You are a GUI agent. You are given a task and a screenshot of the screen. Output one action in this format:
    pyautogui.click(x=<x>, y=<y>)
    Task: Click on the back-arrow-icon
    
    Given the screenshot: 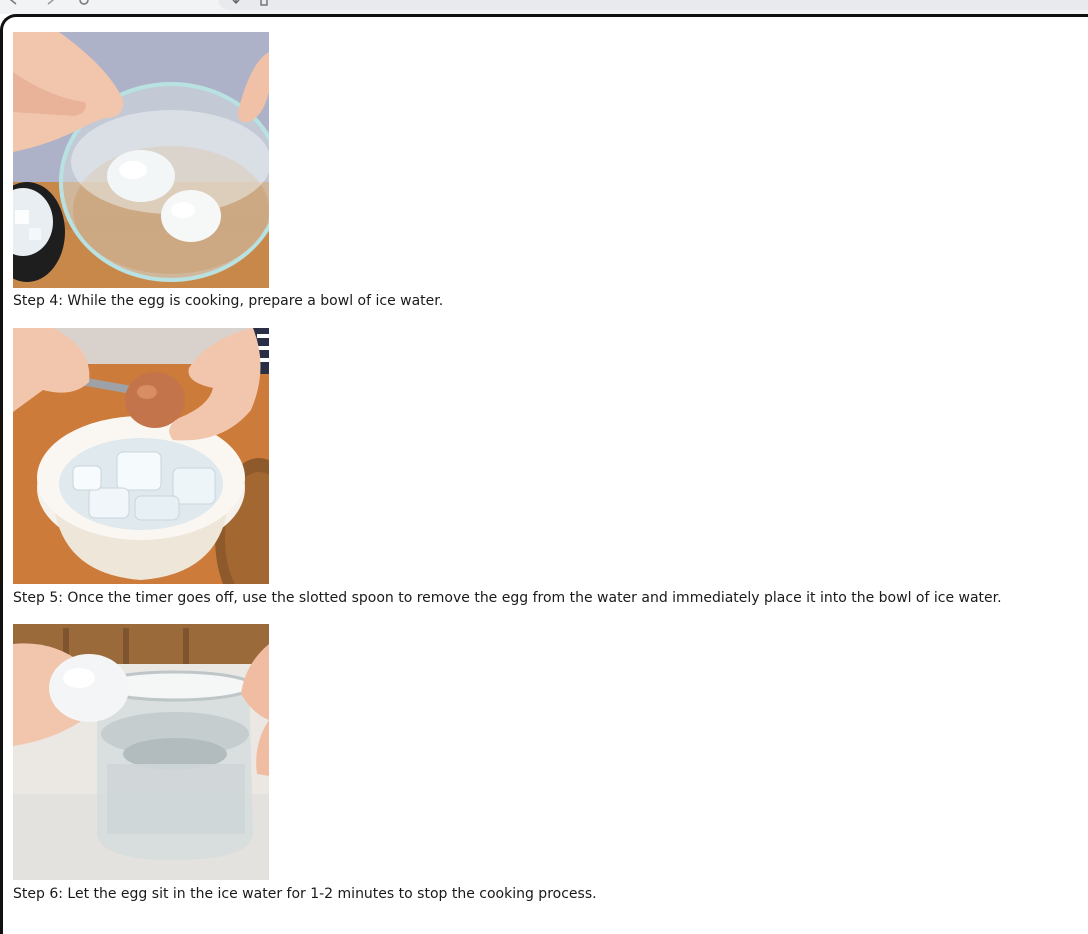 What is the action you would take?
    pyautogui.click(x=14, y=3)
    